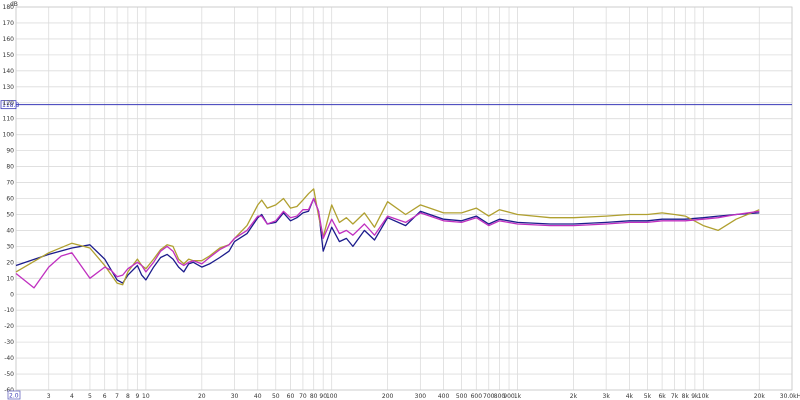  Describe the element at coordinates (10, 278) in the screenshot. I see `y-tick-label: 10` at that location.